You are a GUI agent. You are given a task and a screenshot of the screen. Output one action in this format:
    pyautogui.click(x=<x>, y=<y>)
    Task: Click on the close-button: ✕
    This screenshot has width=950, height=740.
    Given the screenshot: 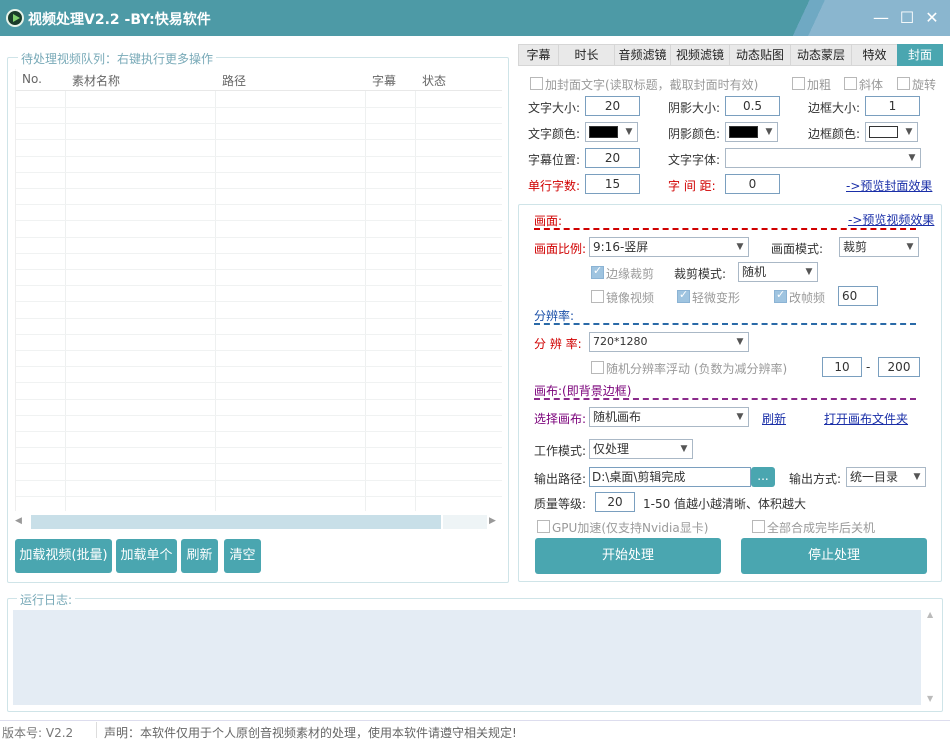 What is the action you would take?
    pyautogui.click(x=932, y=18)
    